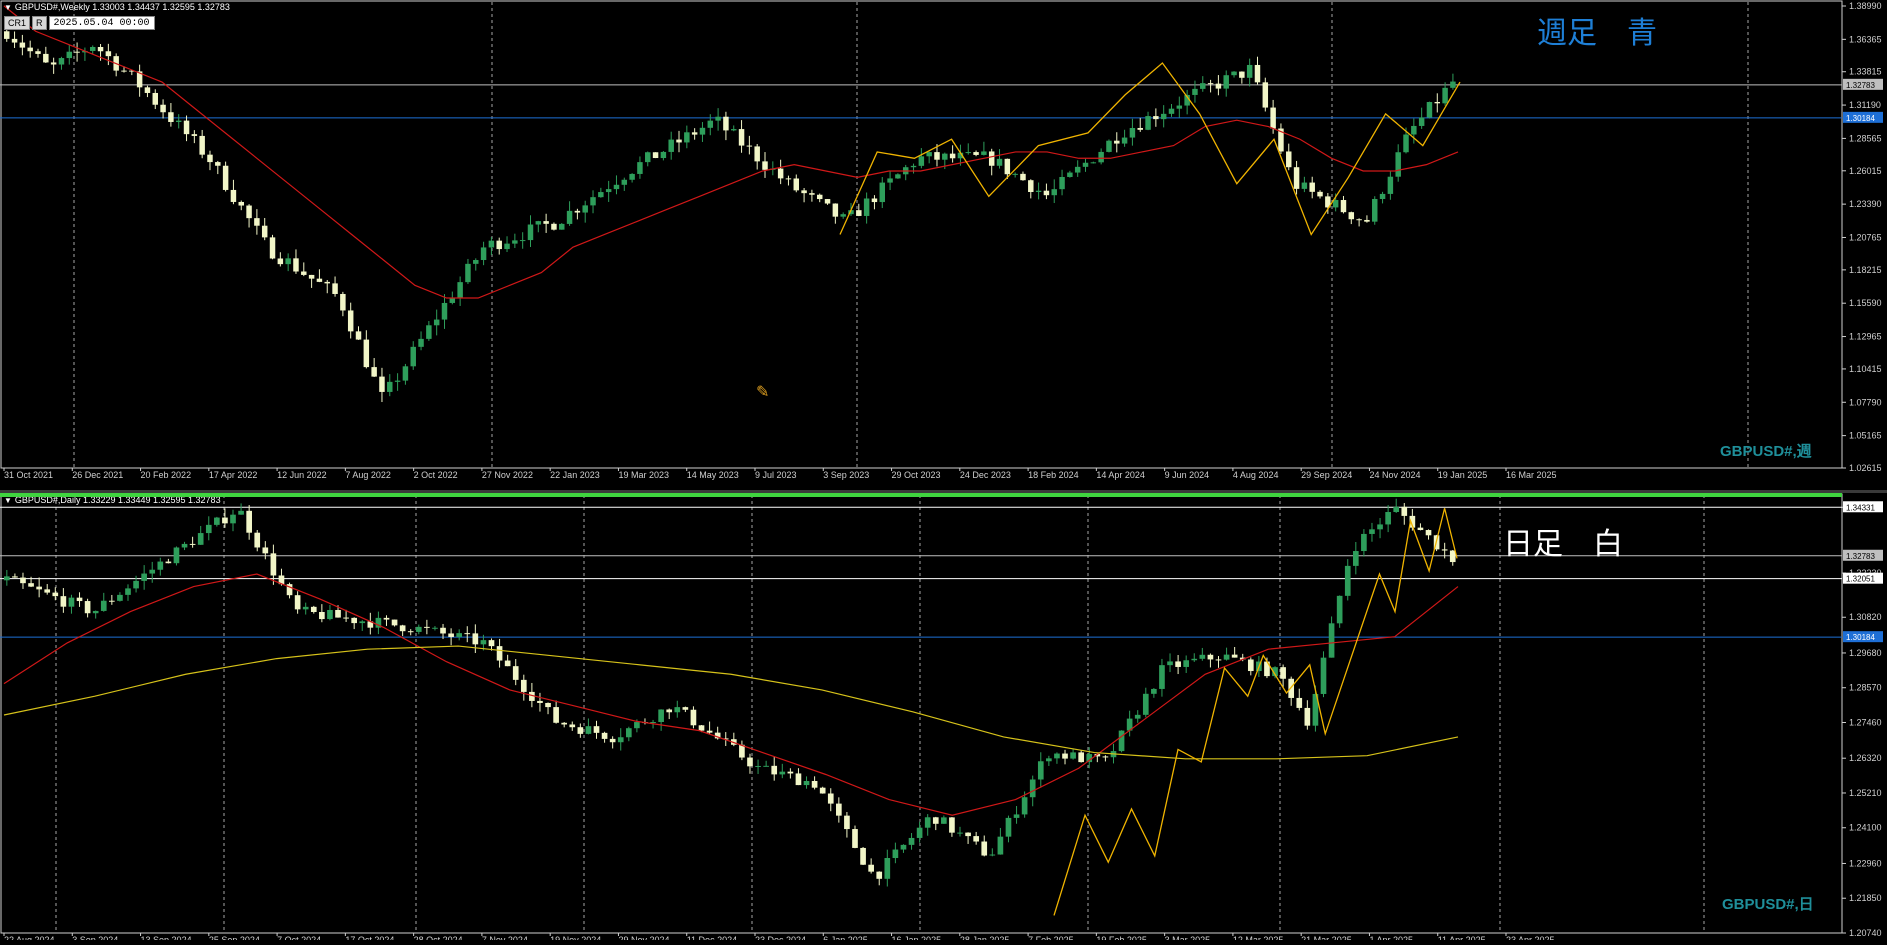 The image size is (1887, 945). I want to click on pencil-icon: ✎, so click(763, 392).